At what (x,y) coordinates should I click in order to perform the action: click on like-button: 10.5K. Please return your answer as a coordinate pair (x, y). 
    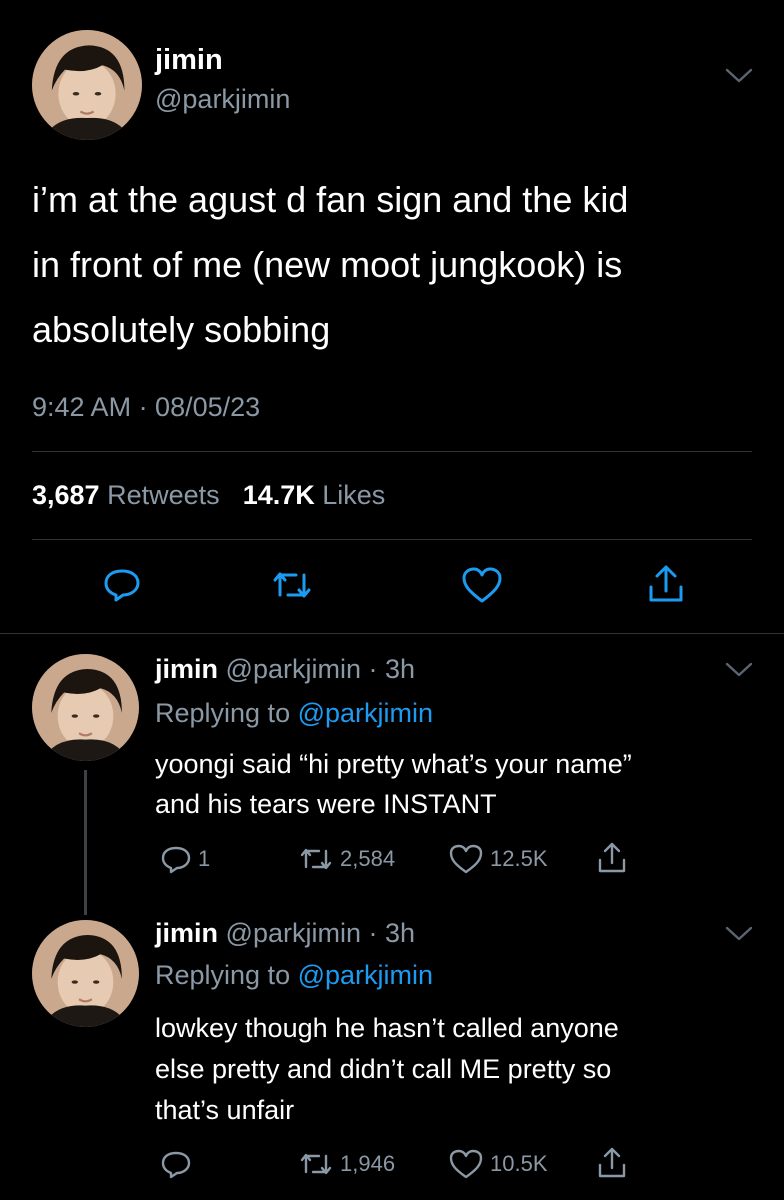
    Looking at the image, I should click on (498, 1164).